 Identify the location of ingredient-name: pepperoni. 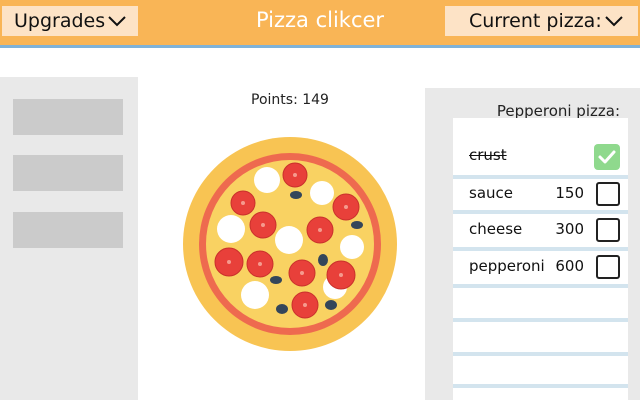
(507, 266).